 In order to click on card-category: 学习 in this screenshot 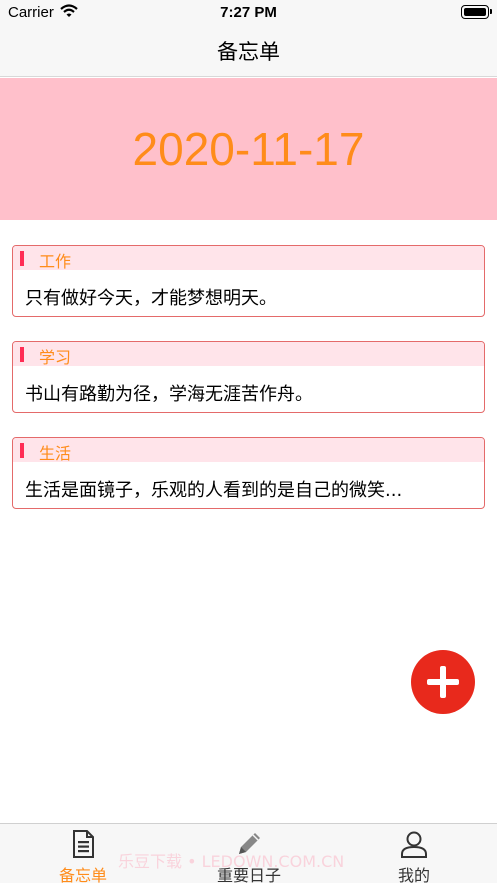, I will do `click(55, 357)`.